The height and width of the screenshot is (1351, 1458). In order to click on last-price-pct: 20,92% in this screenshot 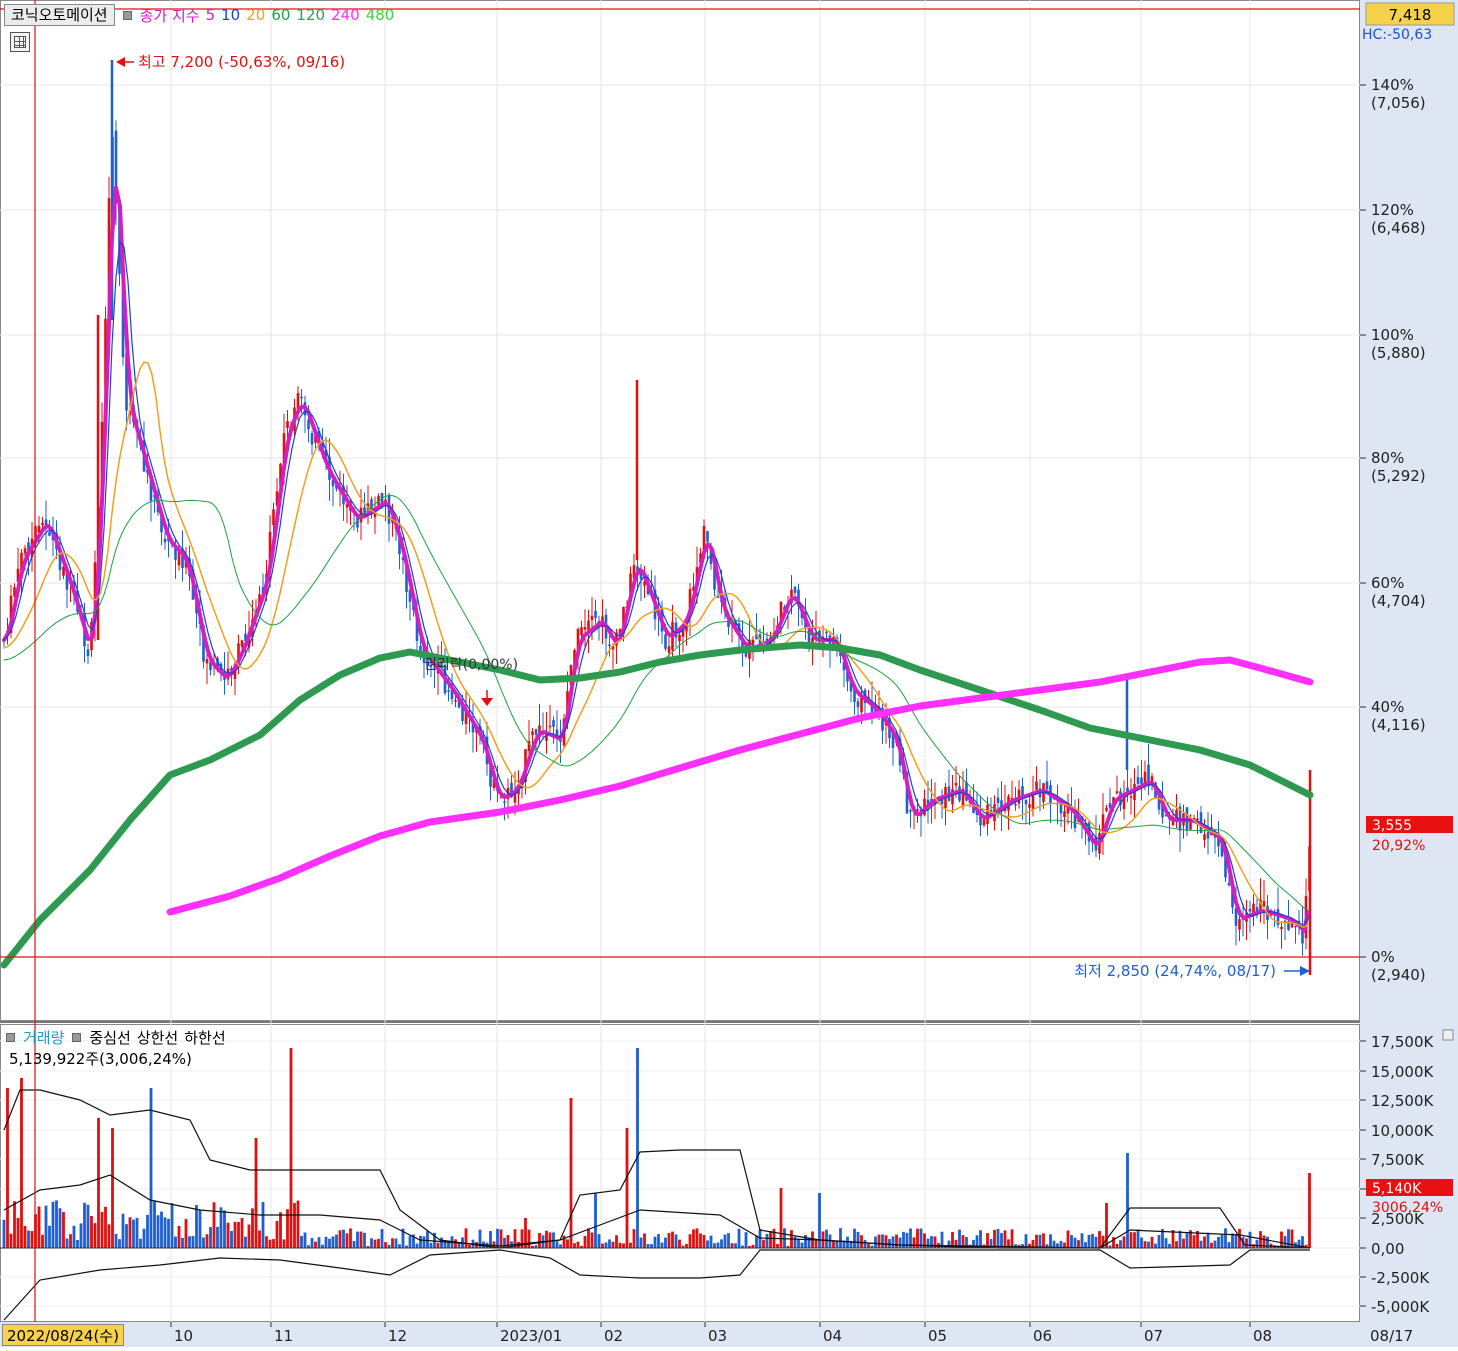, I will do `click(1398, 846)`.